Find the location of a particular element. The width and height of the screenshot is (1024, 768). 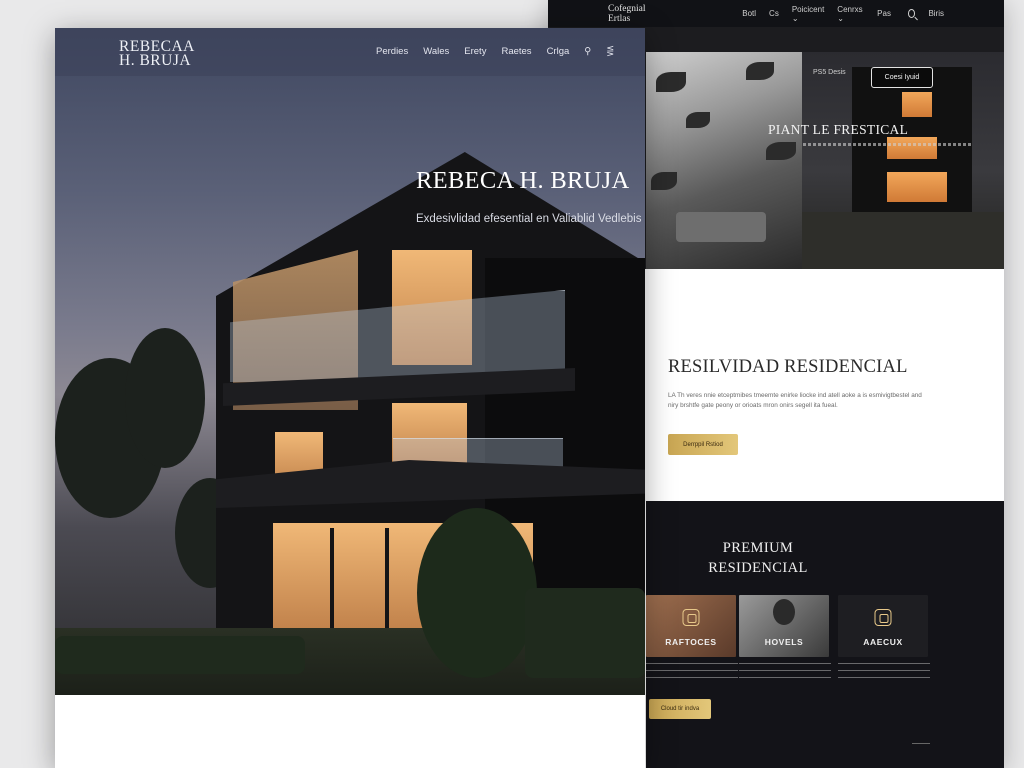

right-nav-menu: Botl Cs Poicicent ⌄ Cenrxs ⌄ Pas Biris is located at coordinates (843, 14).